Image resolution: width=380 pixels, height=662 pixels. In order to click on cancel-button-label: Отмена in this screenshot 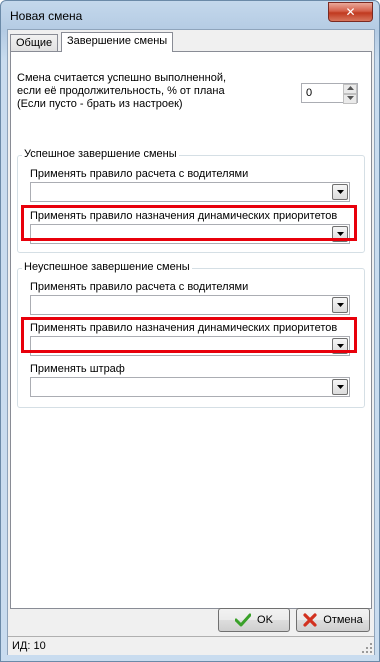, I will do `click(343, 620)`.